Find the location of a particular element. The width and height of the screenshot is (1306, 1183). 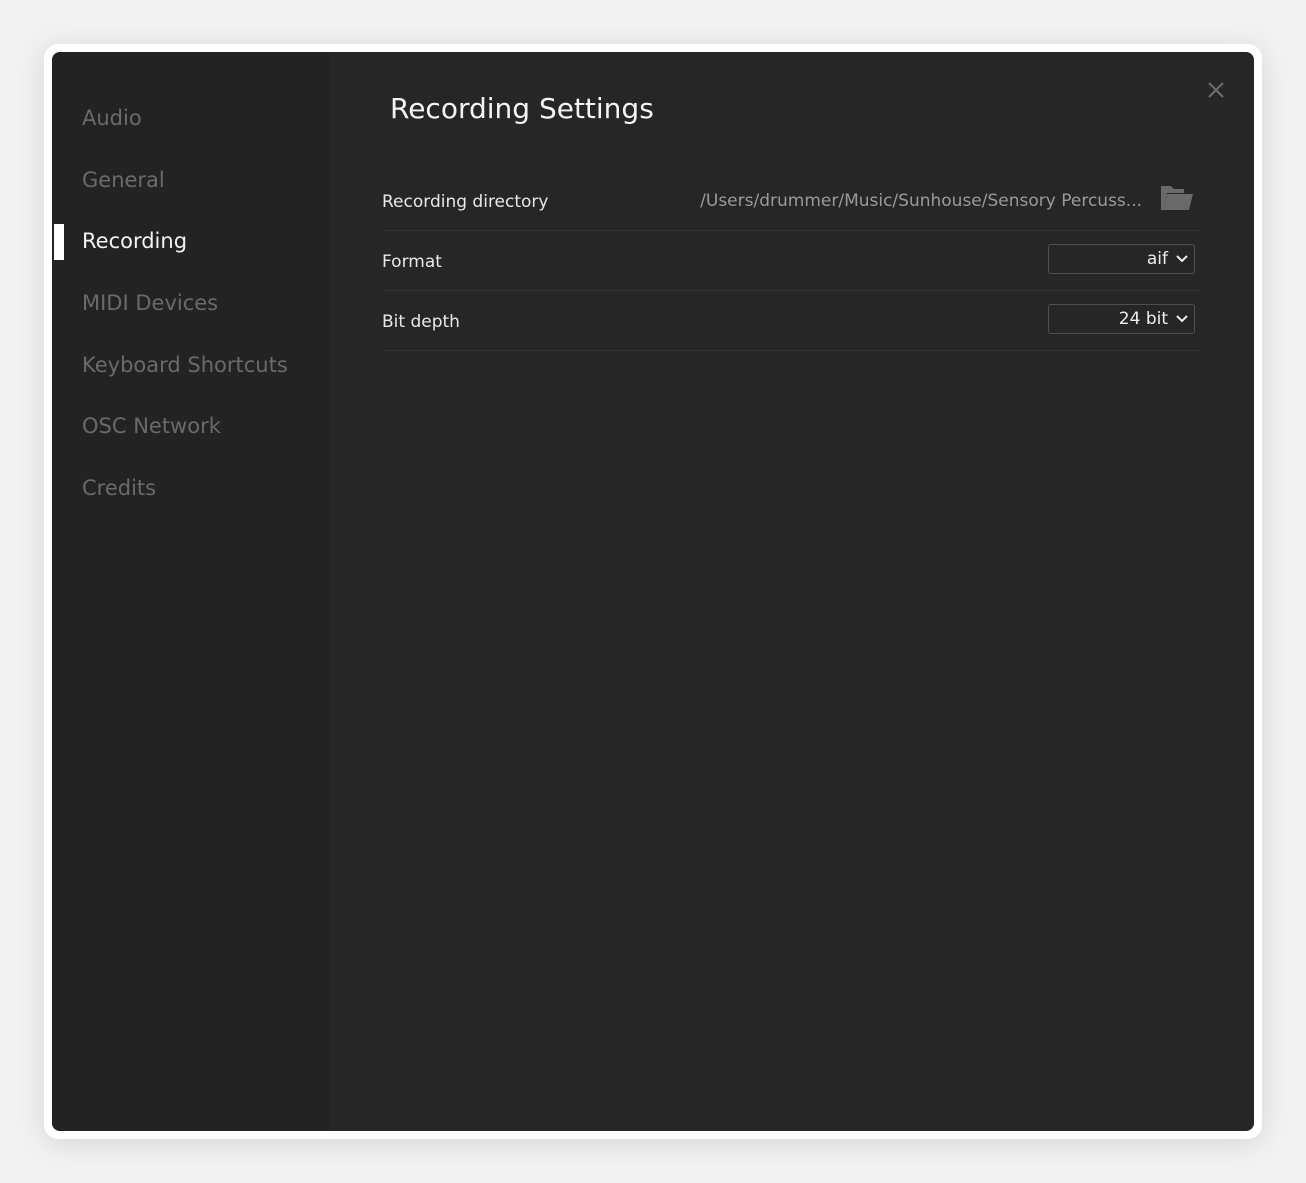

setting-row-bit-depth: Bit depth 24 bit is located at coordinates (791, 320).